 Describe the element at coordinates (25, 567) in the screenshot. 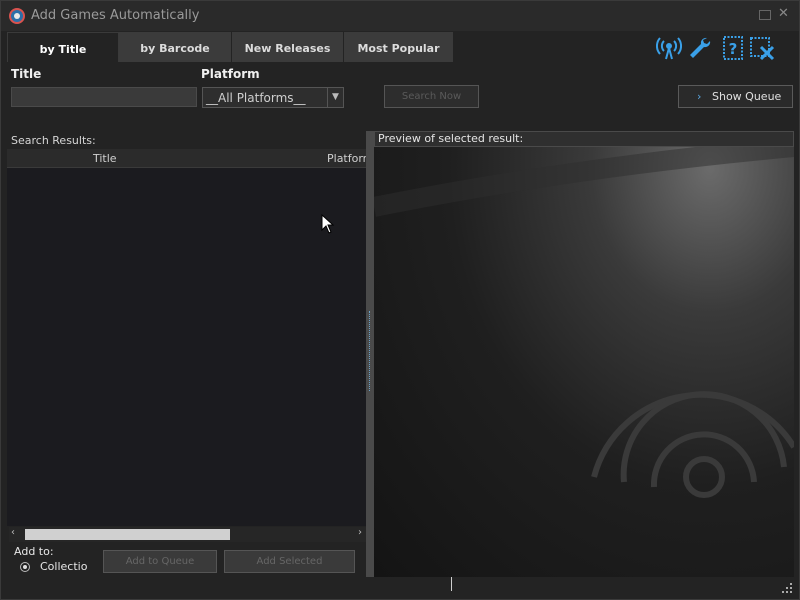

I see `collection-radio` at that location.